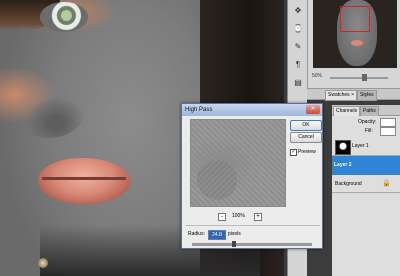 The height and width of the screenshot is (276, 400). What do you see at coordinates (306, 137) in the screenshot?
I see `cancel-button: Cancel` at bounding box center [306, 137].